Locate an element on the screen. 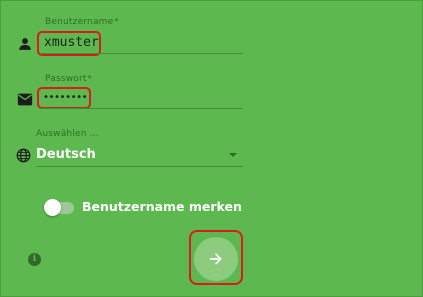 The height and width of the screenshot is (297, 423). language-underline is located at coordinates (139, 166).